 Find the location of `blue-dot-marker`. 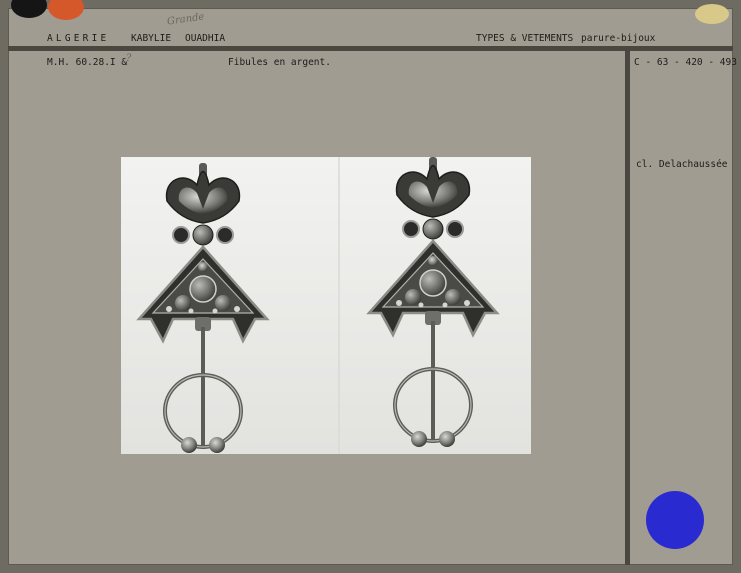

blue-dot-marker is located at coordinates (675, 520).